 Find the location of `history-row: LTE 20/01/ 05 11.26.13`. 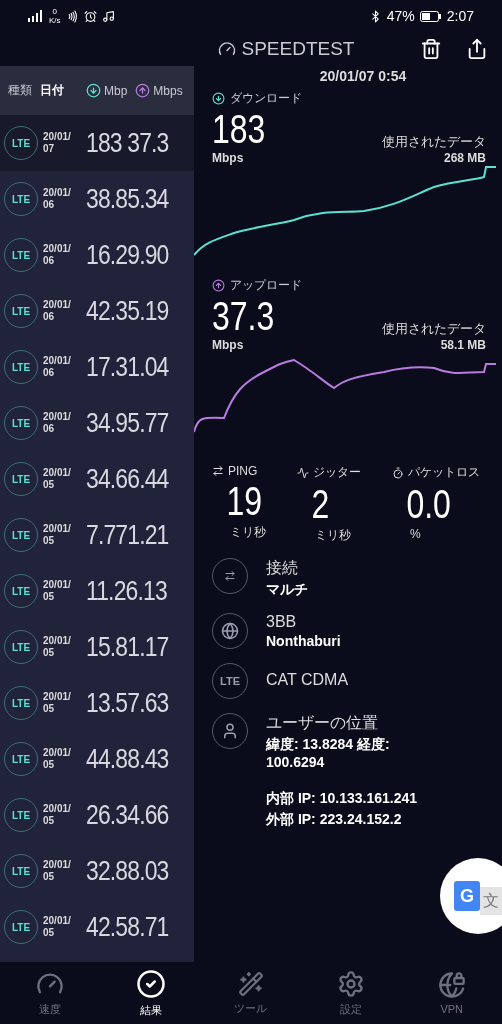

history-row: LTE 20/01/ 05 11.26.13 is located at coordinates (97, 591).